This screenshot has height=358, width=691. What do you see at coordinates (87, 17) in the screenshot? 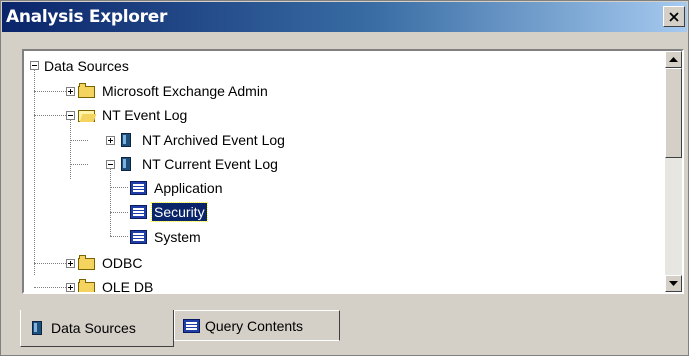
I see `window-title: Analysis Explorer` at bounding box center [87, 17].